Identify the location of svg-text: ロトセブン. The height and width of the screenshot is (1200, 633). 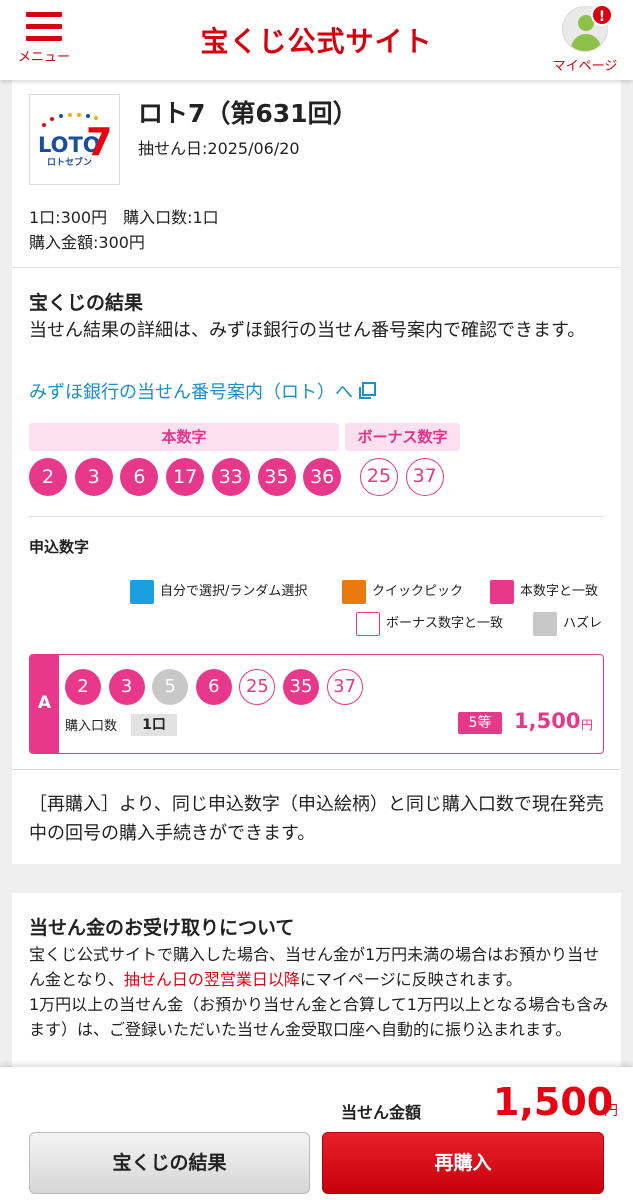
(69, 162).